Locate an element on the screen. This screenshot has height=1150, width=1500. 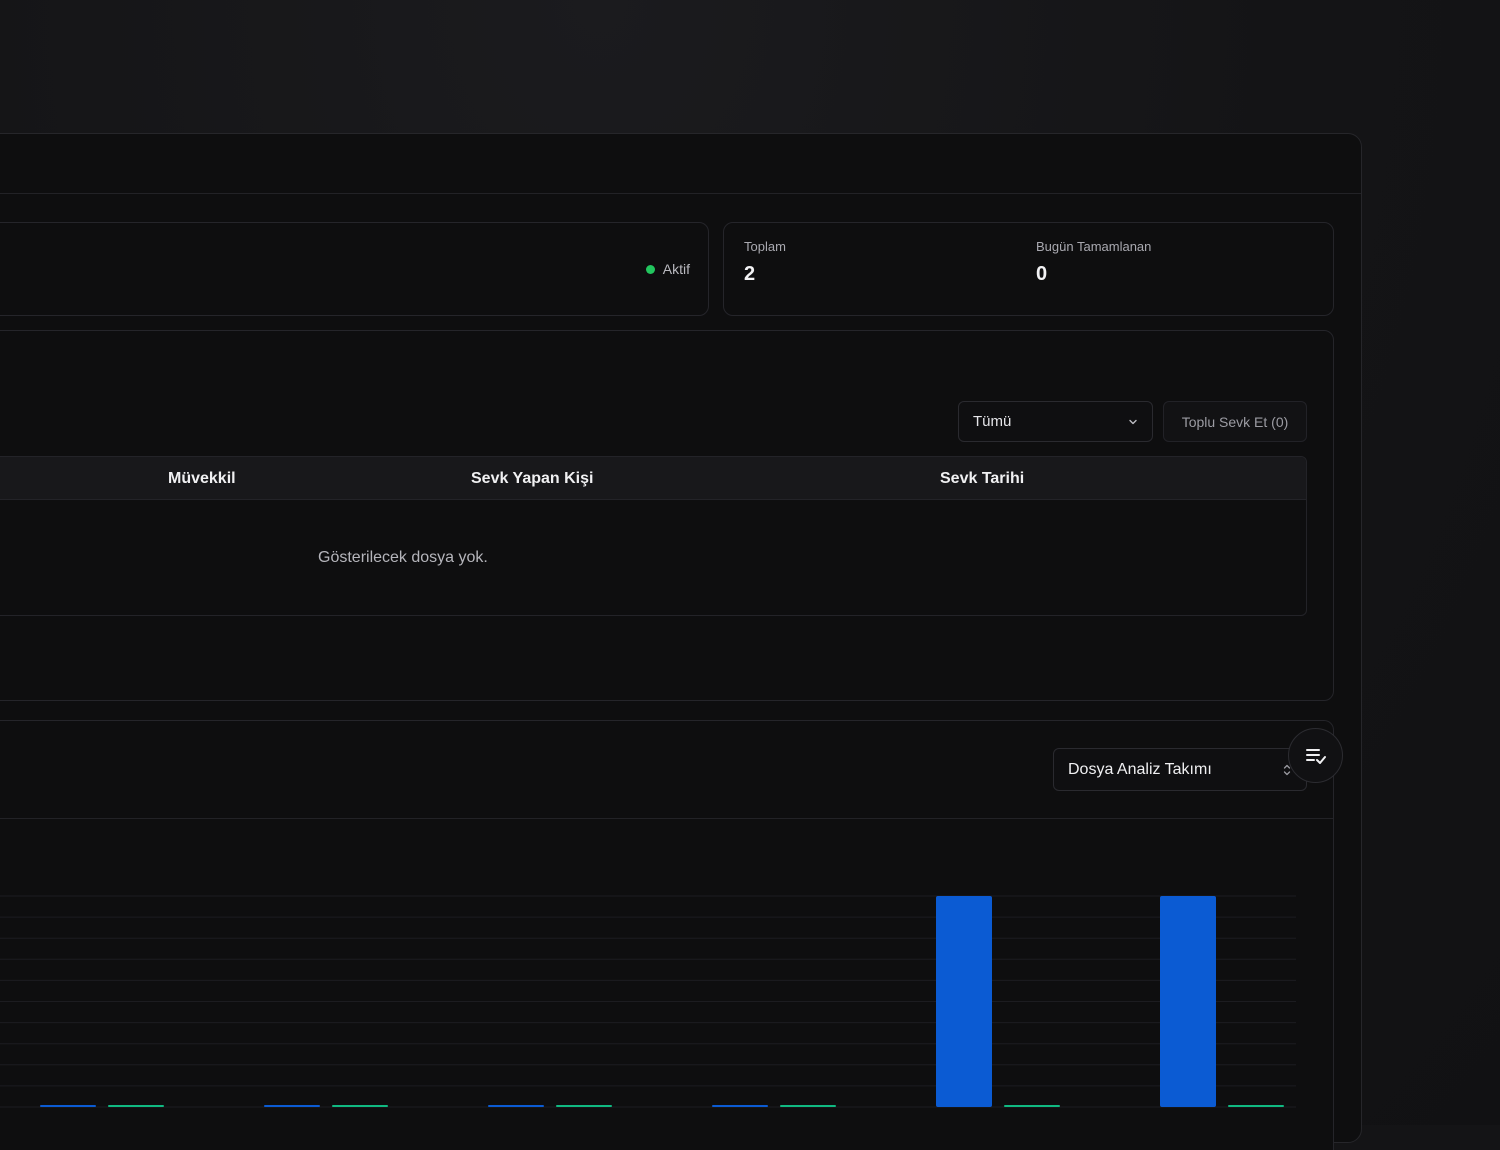
filter-select-value: Tümü is located at coordinates (992, 421).